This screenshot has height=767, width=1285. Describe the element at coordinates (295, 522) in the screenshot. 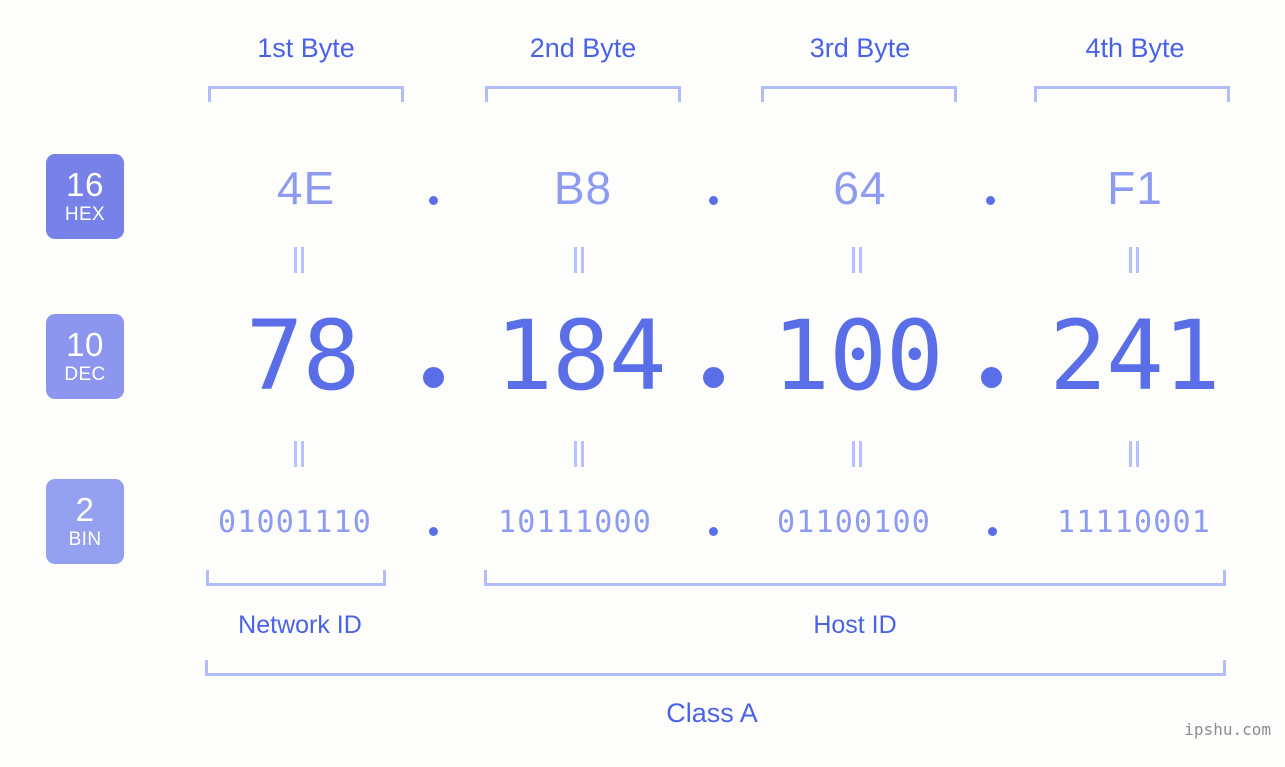

I see `bin-byte-1: 01001110` at that location.